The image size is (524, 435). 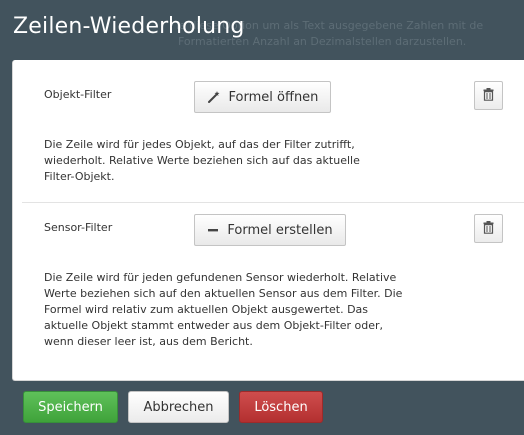 I want to click on delete-button: Löschen, so click(x=281, y=407).